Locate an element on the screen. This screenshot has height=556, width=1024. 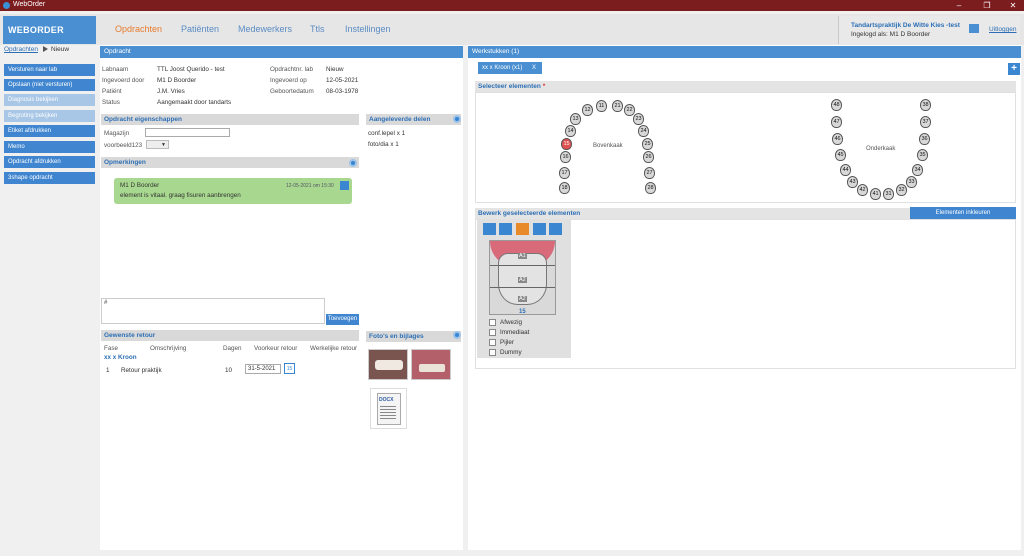
view-thirds-icon is located at coordinates (522, 229).